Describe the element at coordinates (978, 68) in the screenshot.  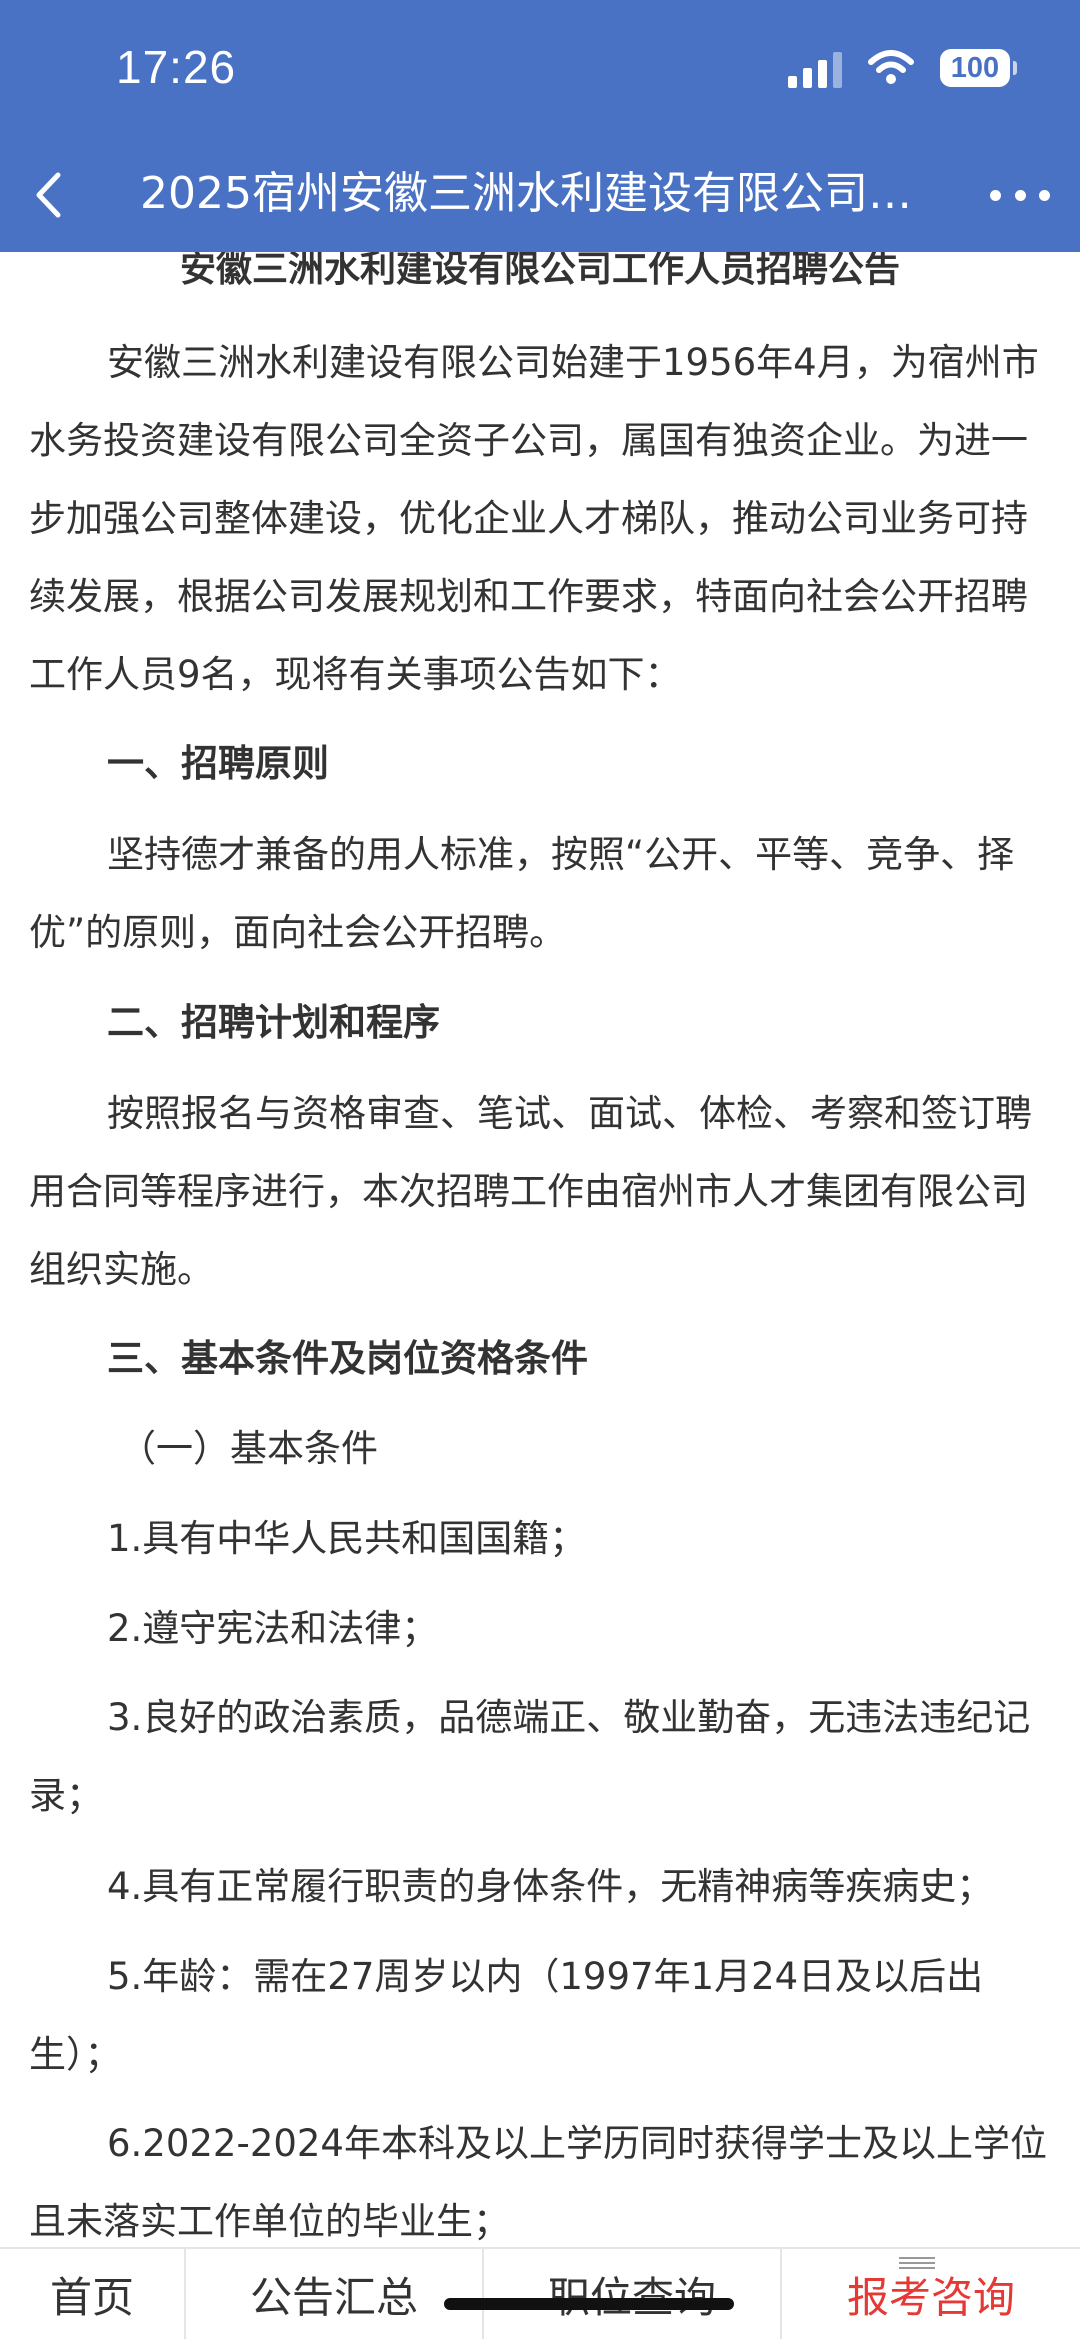
I see `battery-icon: 100` at that location.